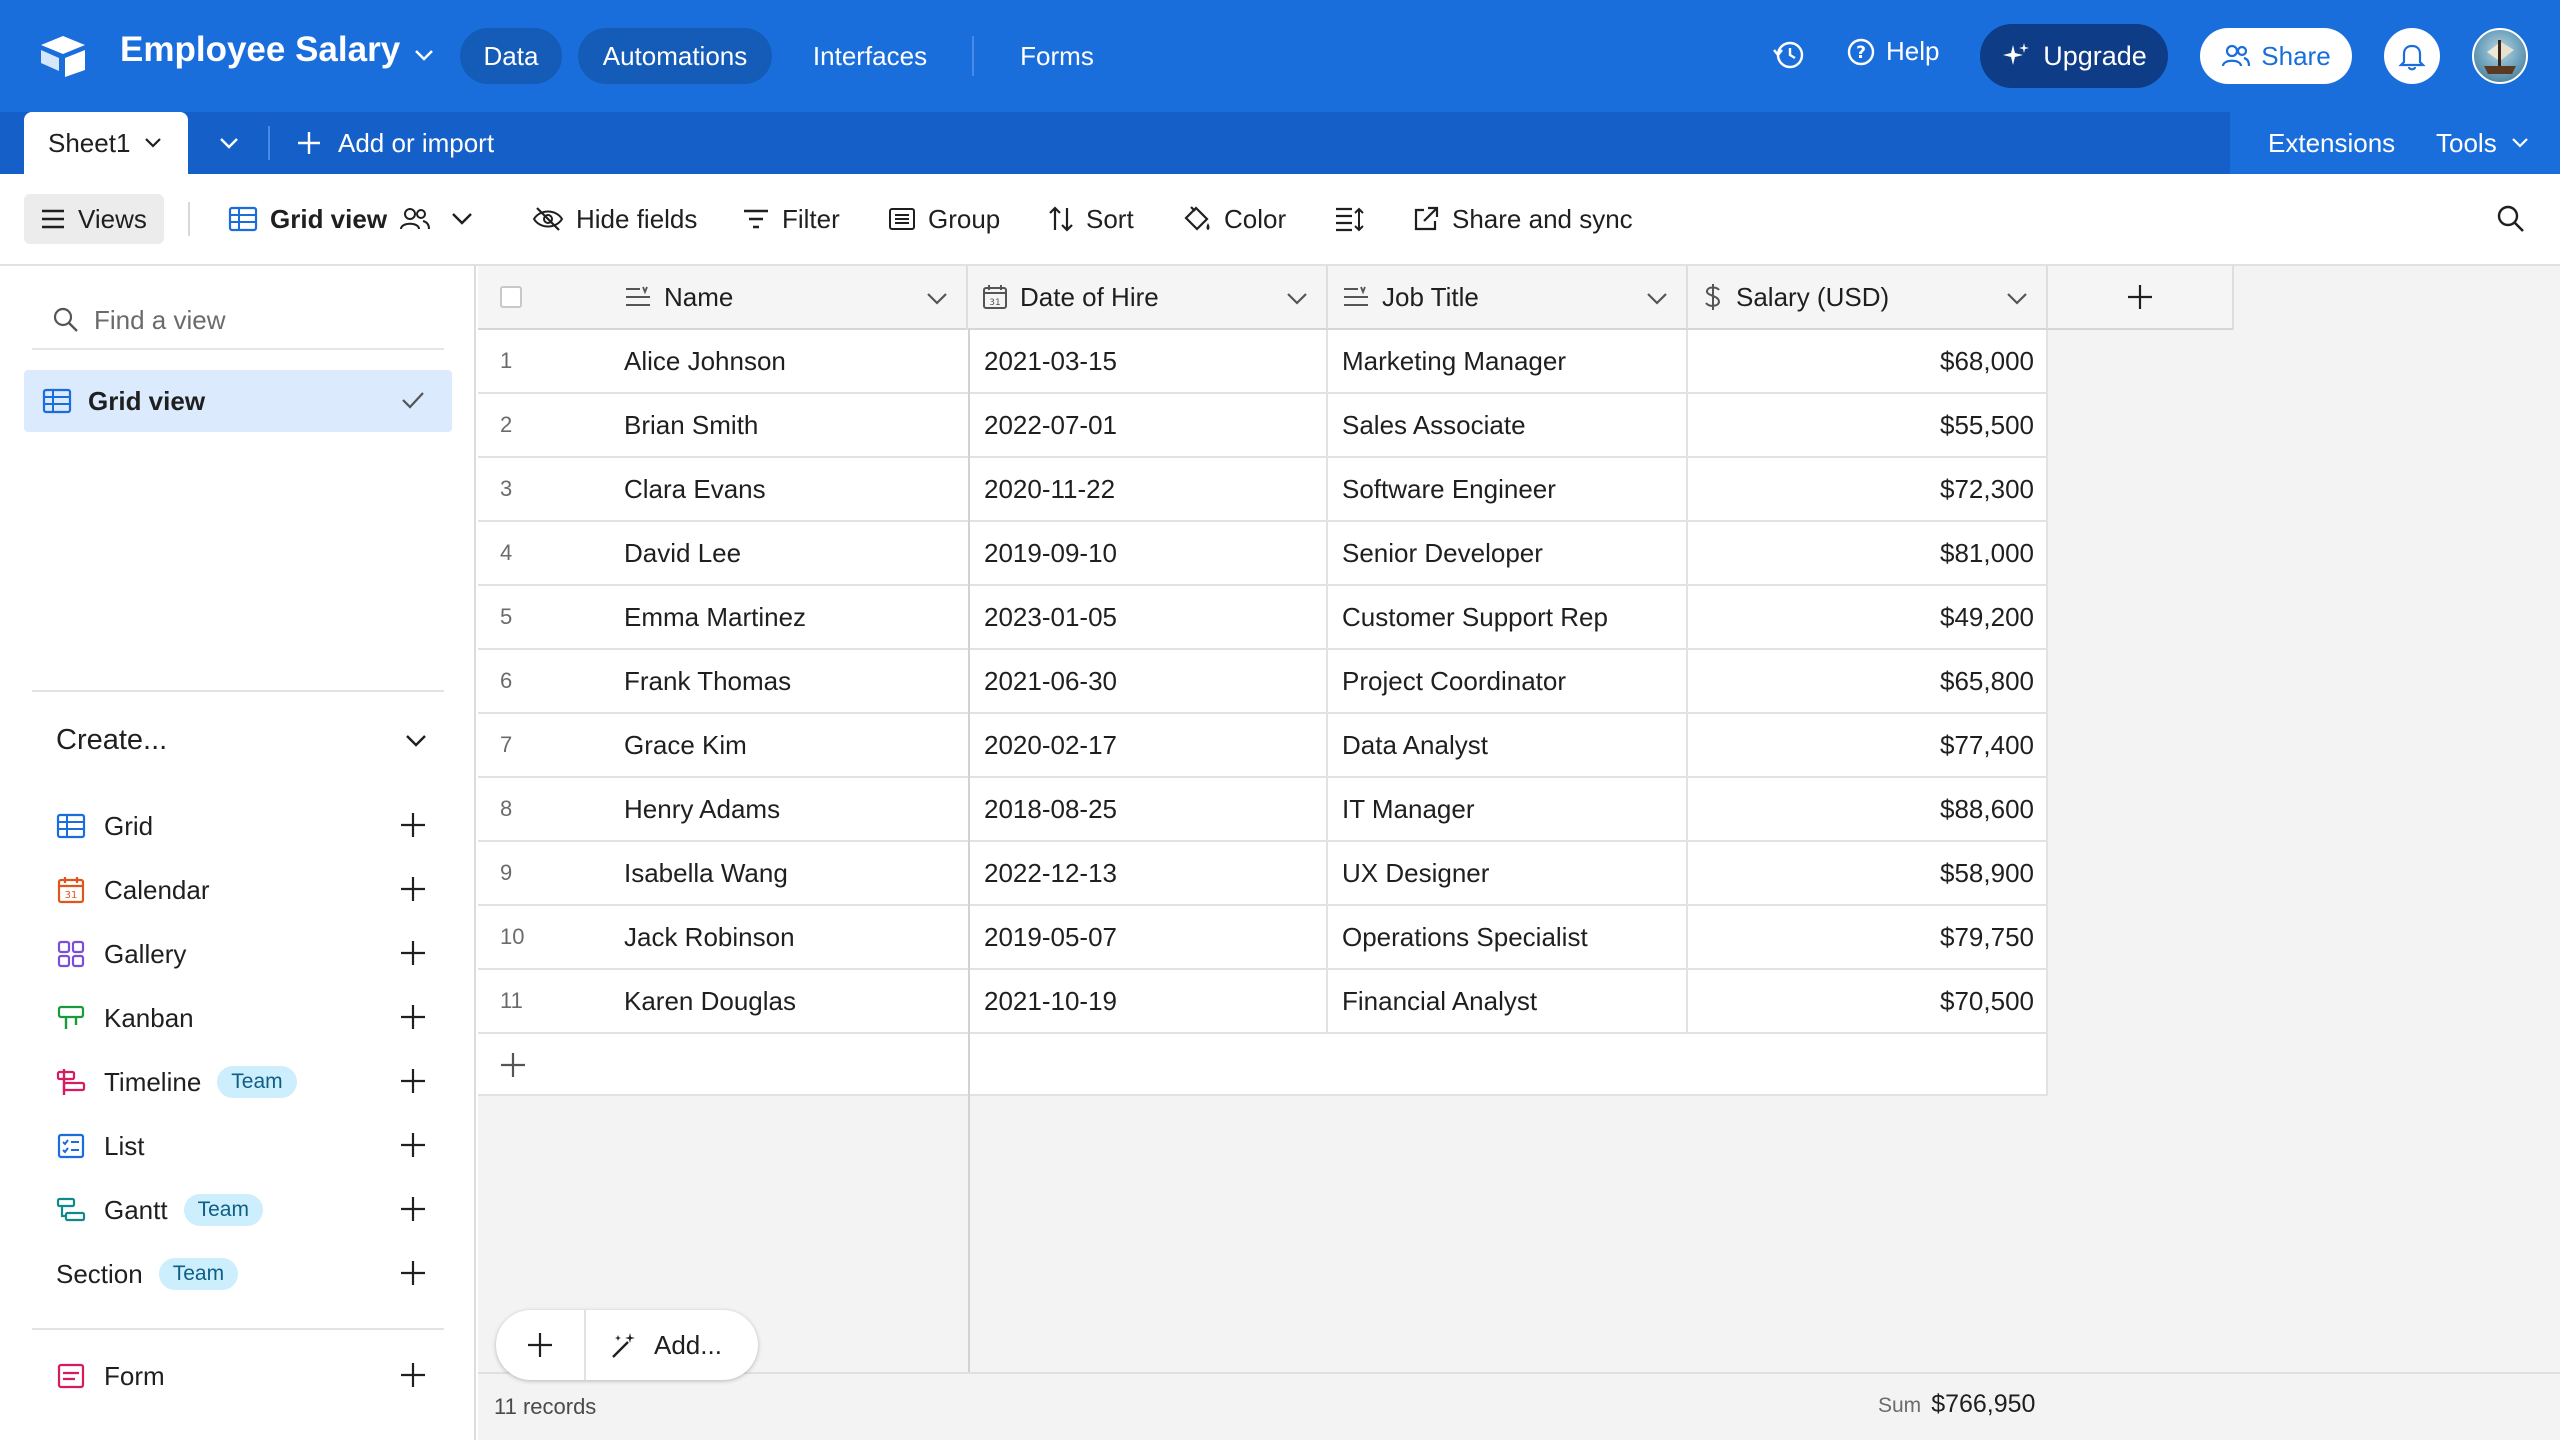 The width and height of the screenshot is (2560, 1440). I want to click on cell-job-title: Customer Support Rep, so click(1508, 617).